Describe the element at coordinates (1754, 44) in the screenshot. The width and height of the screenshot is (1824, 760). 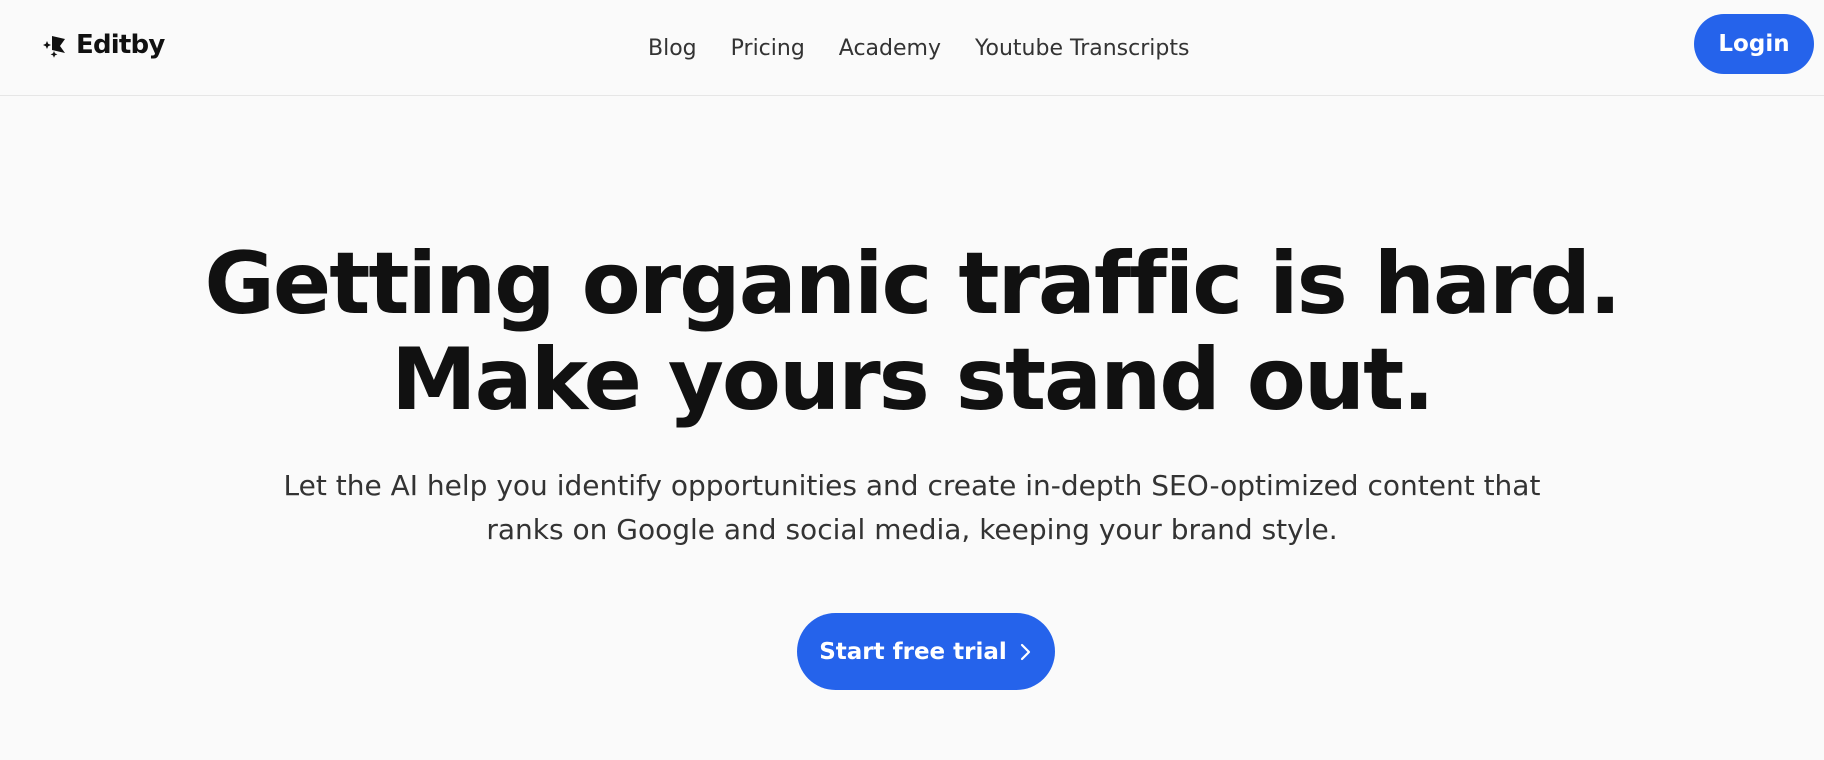
I see `login-button: Login` at that location.